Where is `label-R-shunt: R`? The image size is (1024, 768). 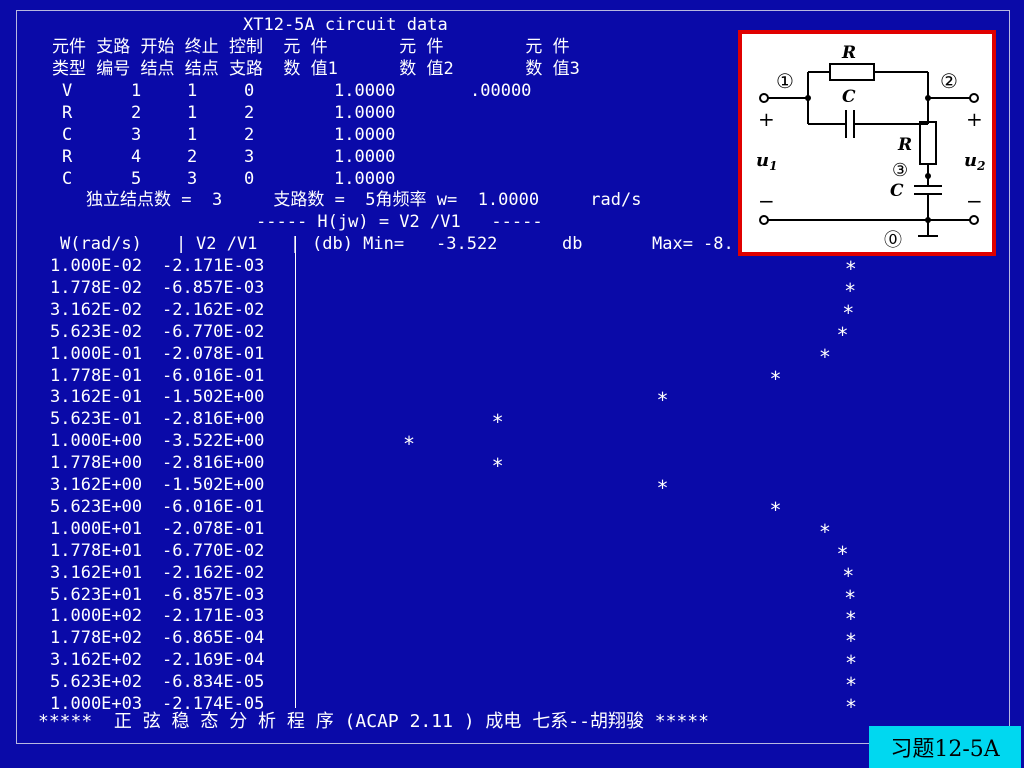 label-R-shunt: R is located at coordinates (904, 145).